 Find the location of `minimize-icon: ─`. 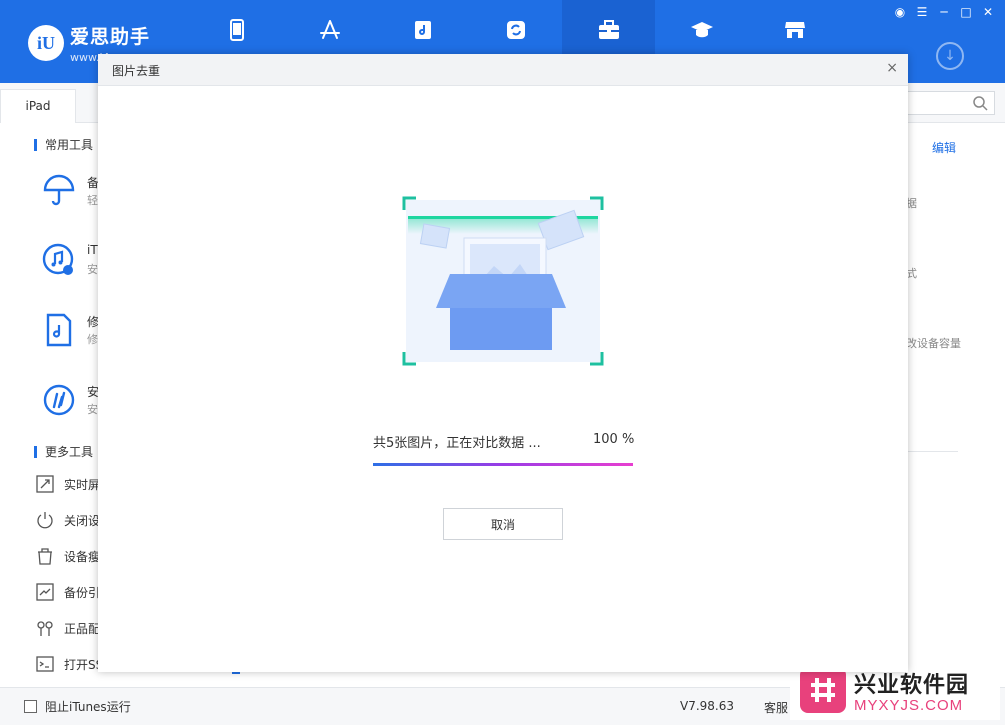

minimize-icon: ─ is located at coordinates (944, 12).